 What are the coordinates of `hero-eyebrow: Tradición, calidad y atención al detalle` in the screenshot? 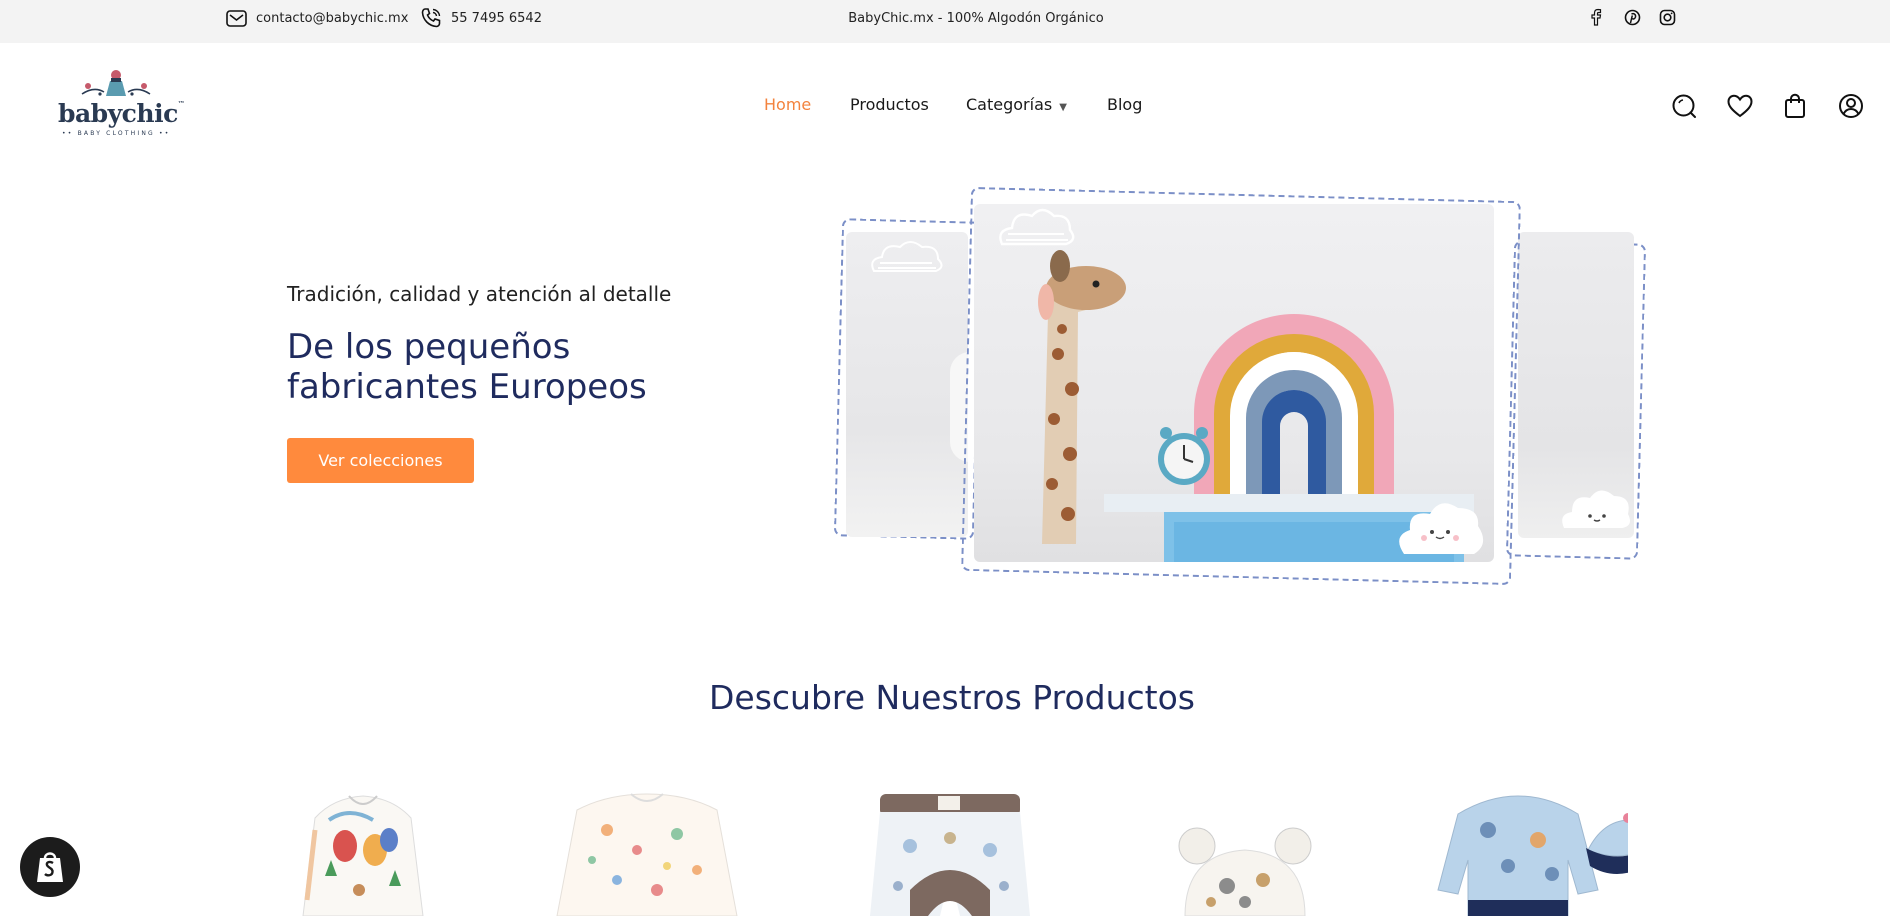 It's located at (479, 294).